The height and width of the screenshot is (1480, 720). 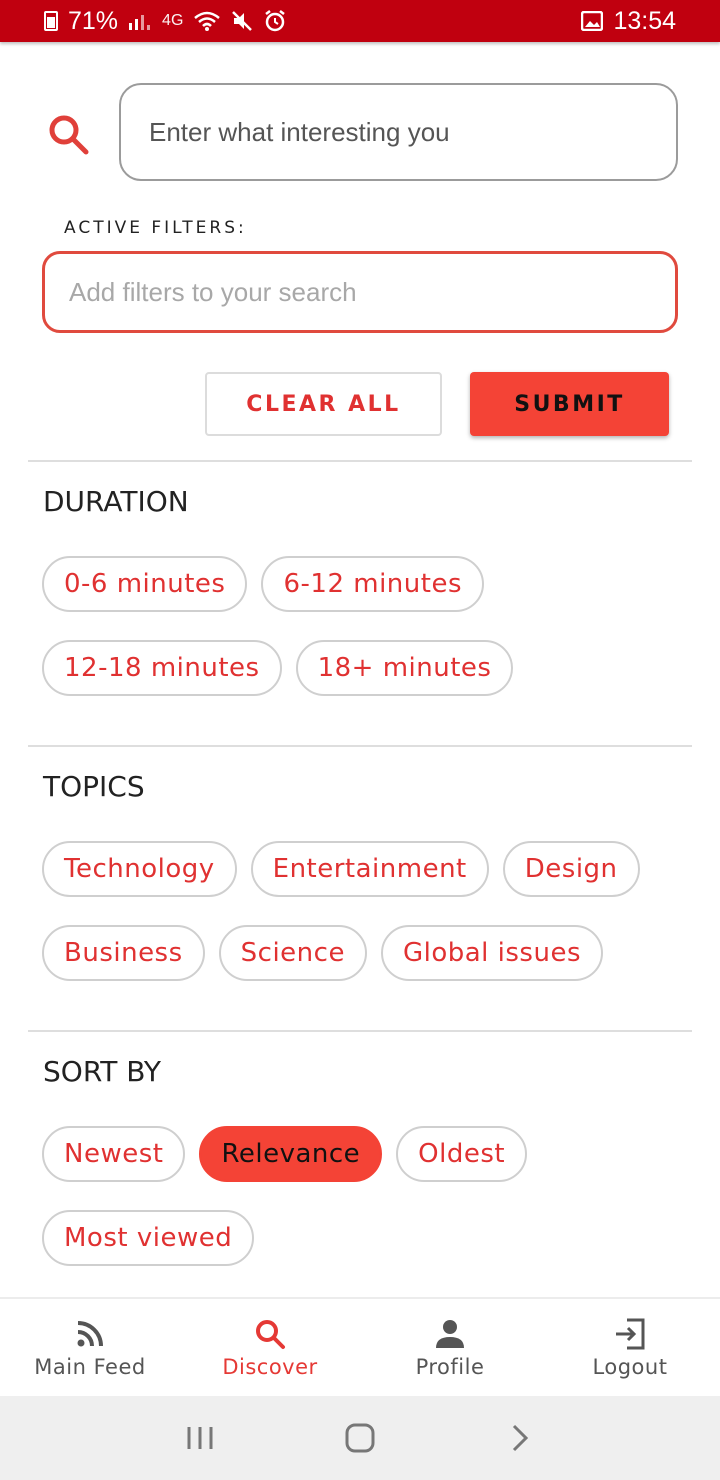 I want to click on chip-topic-science: Science, so click(x=292, y=953).